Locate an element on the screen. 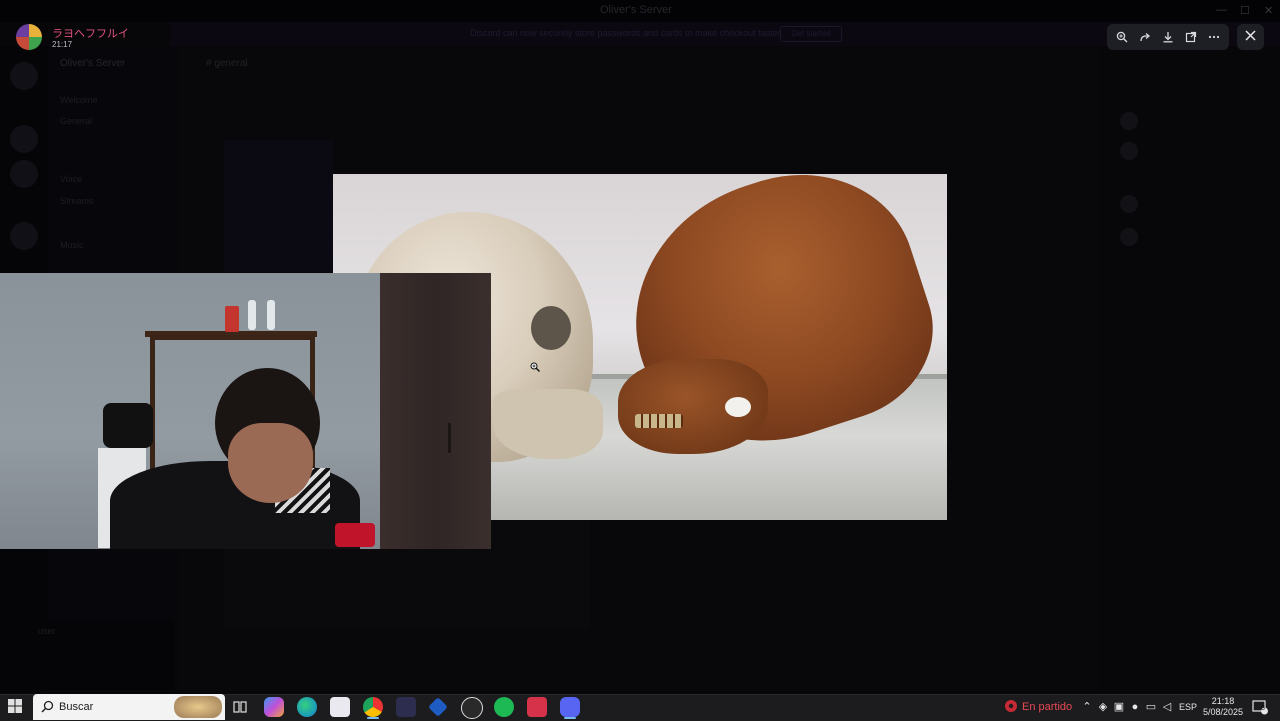  black-bag is located at coordinates (128, 425).